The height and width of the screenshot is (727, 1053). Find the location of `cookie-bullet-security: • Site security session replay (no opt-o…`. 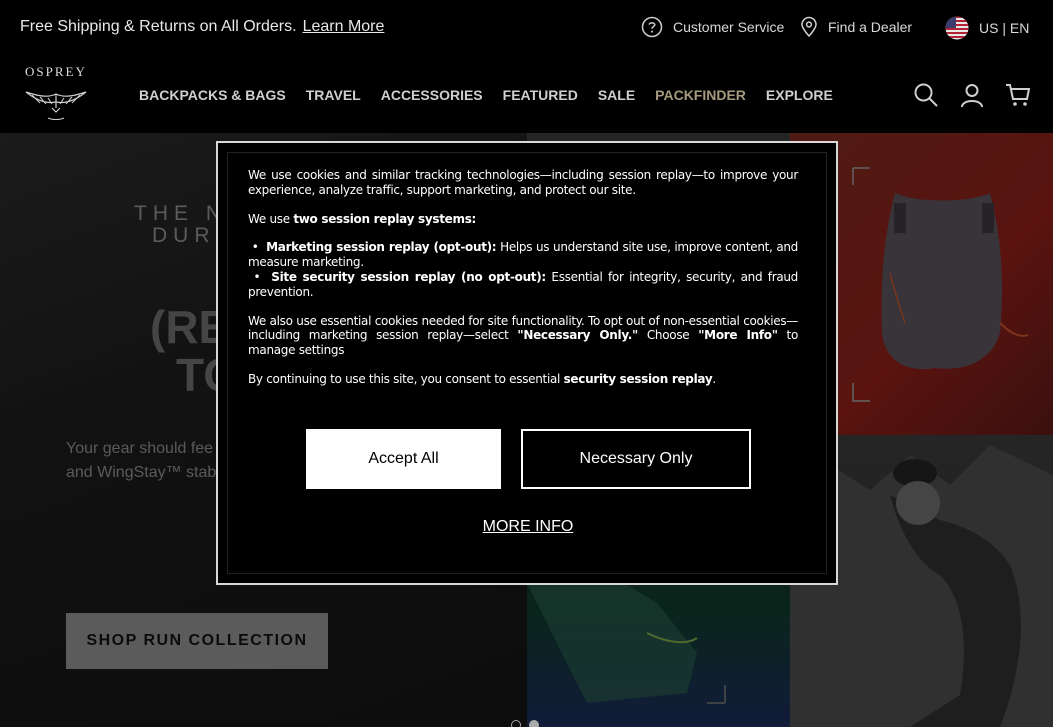

cookie-bullet-security: • Site security session replay (no opt-o… is located at coordinates (523, 284).